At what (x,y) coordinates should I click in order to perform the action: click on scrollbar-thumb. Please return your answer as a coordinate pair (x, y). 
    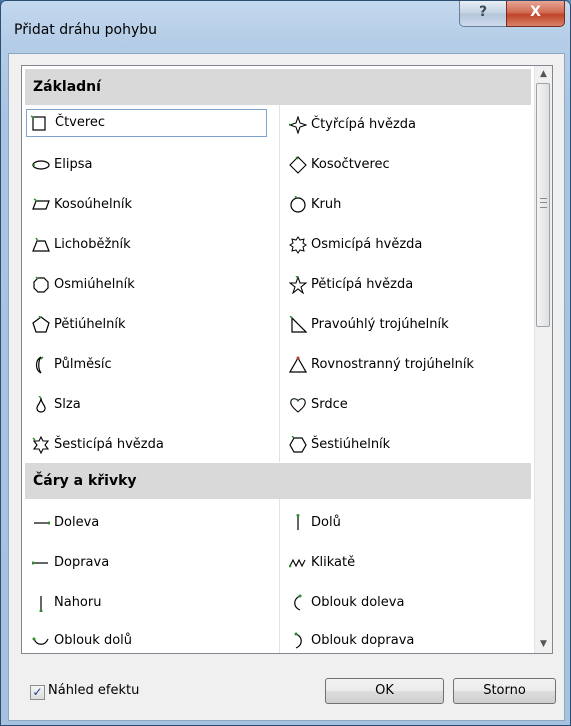
    Looking at the image, I should click on (543, 205).